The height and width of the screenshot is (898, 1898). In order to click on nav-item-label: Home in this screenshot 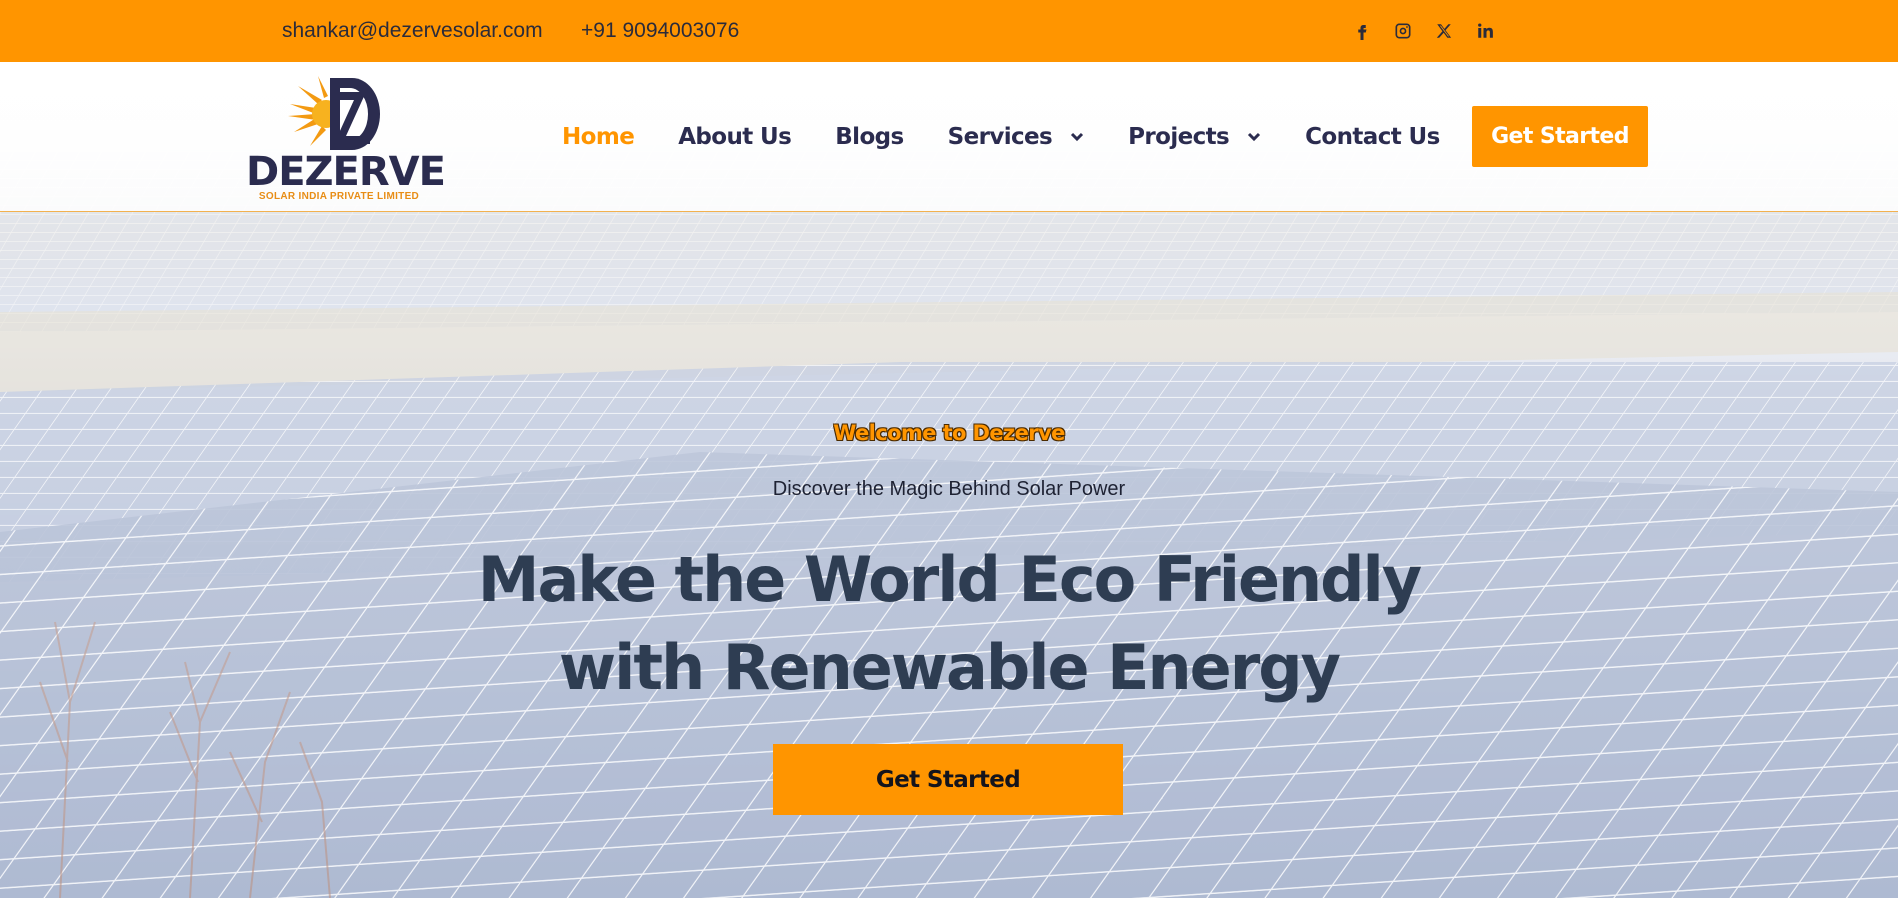, I will do `click(598, 137)`.